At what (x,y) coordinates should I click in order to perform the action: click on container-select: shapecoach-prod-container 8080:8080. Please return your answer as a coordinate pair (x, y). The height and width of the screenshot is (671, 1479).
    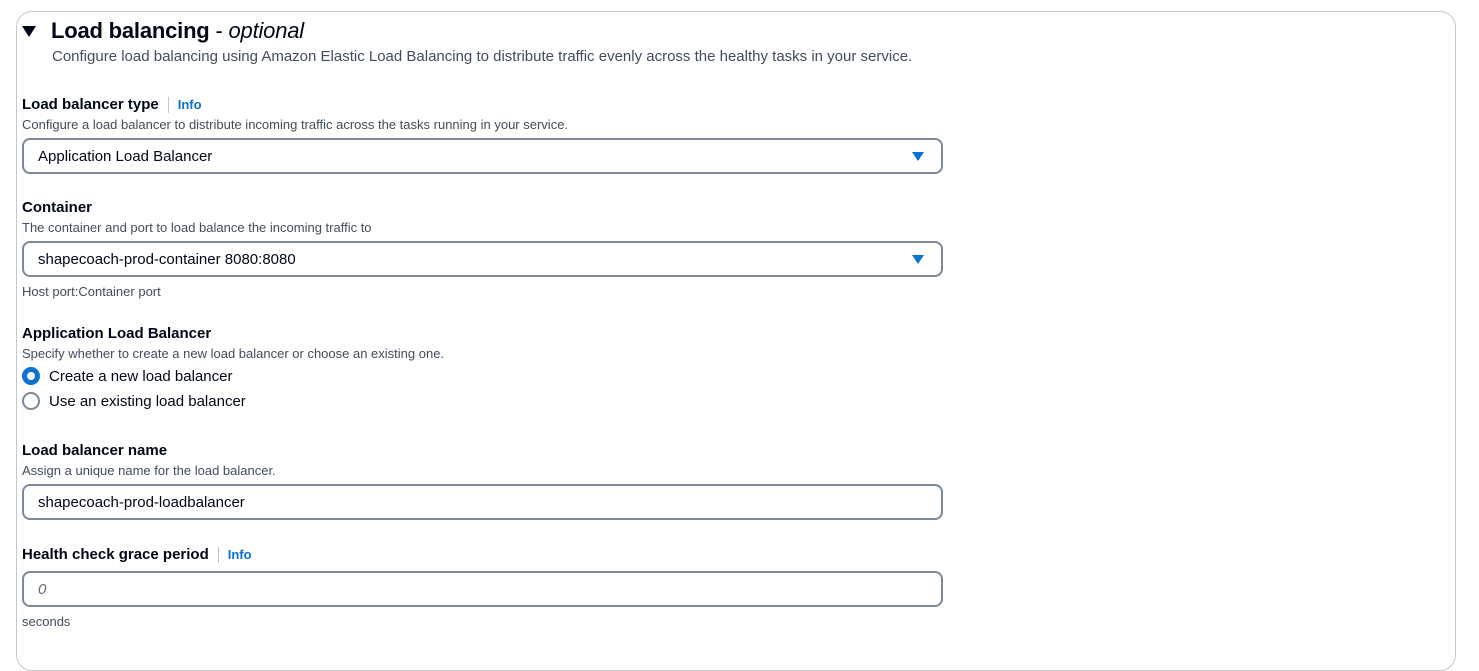
    Looking at the image, I should click on (482, 259).